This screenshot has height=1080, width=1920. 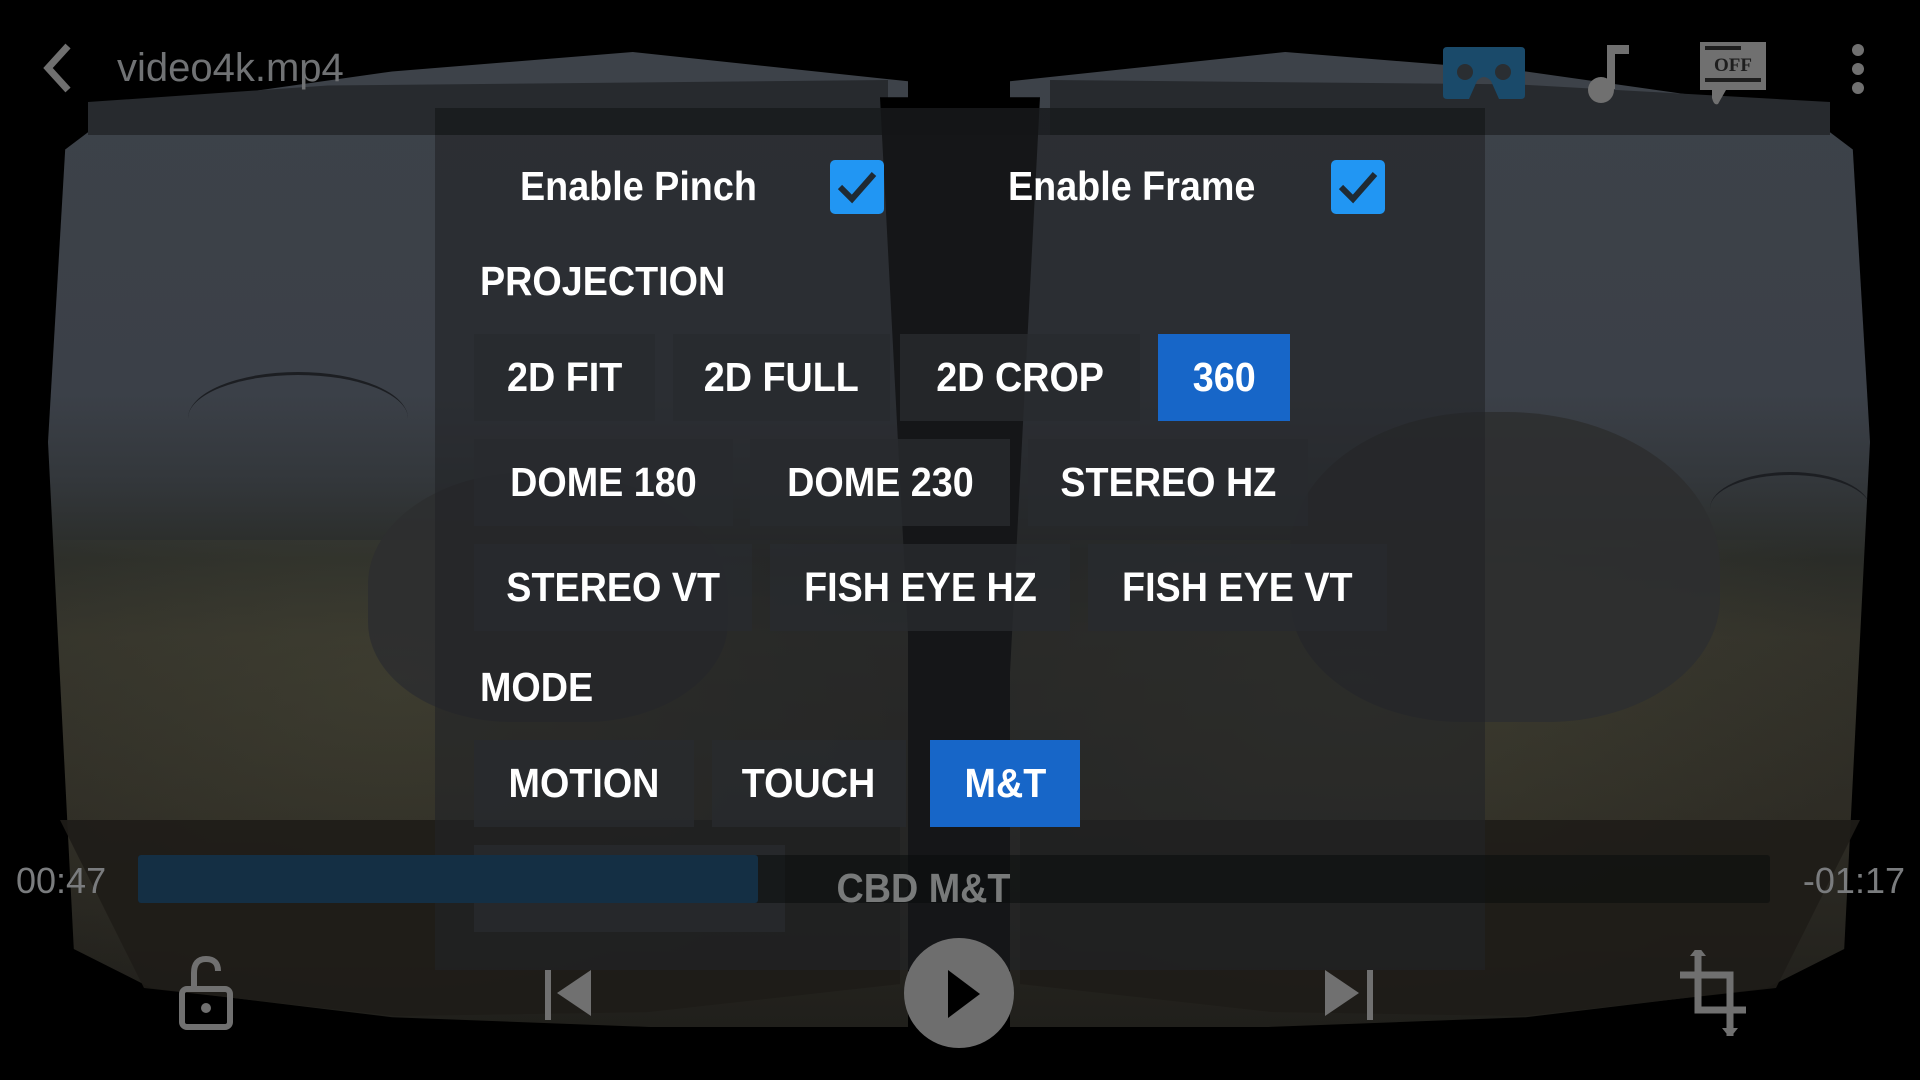 I want to click on next-button, so click(x=1350, y=995).